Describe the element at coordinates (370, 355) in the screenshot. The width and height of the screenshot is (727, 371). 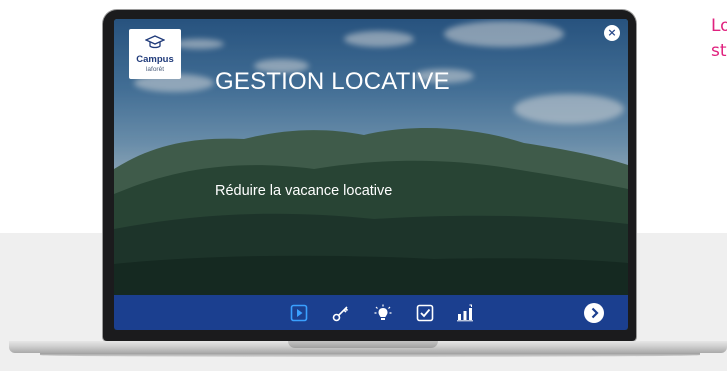
I see `laptop-shadow` at that location.